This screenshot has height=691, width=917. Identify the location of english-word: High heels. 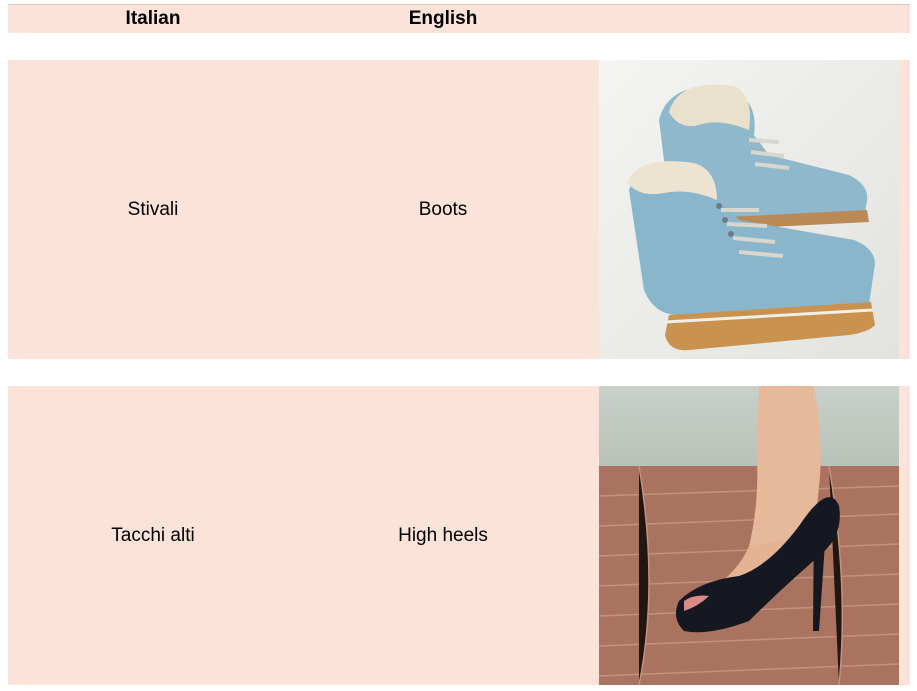
(443, 535).